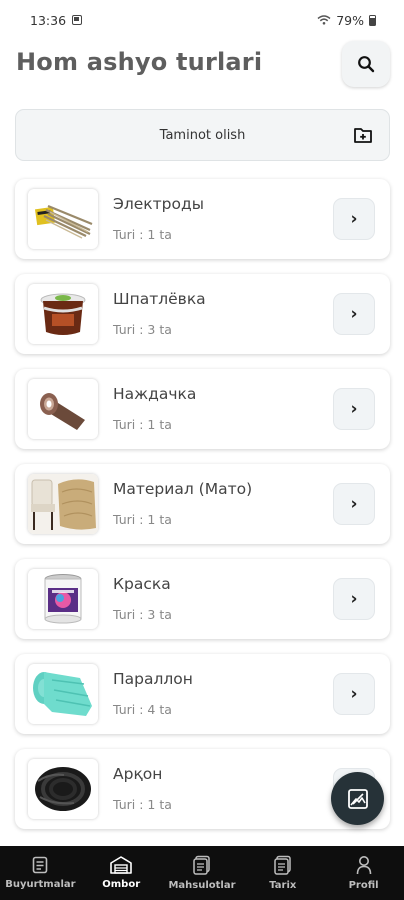  Describe the element at coordinates (63, 504) in the screenshot. I see `fabric-image` at that location.